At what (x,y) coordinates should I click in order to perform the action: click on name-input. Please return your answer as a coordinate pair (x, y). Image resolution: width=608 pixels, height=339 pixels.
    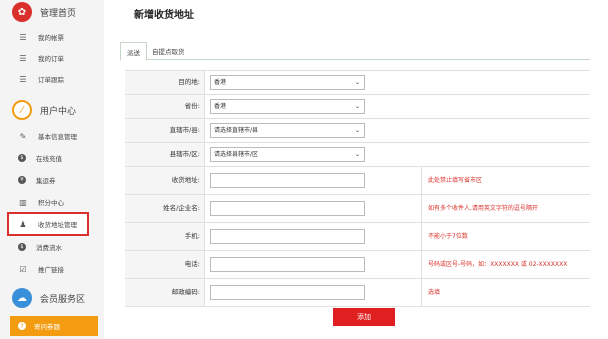
    Looking at the image, I should click on (287, 208).